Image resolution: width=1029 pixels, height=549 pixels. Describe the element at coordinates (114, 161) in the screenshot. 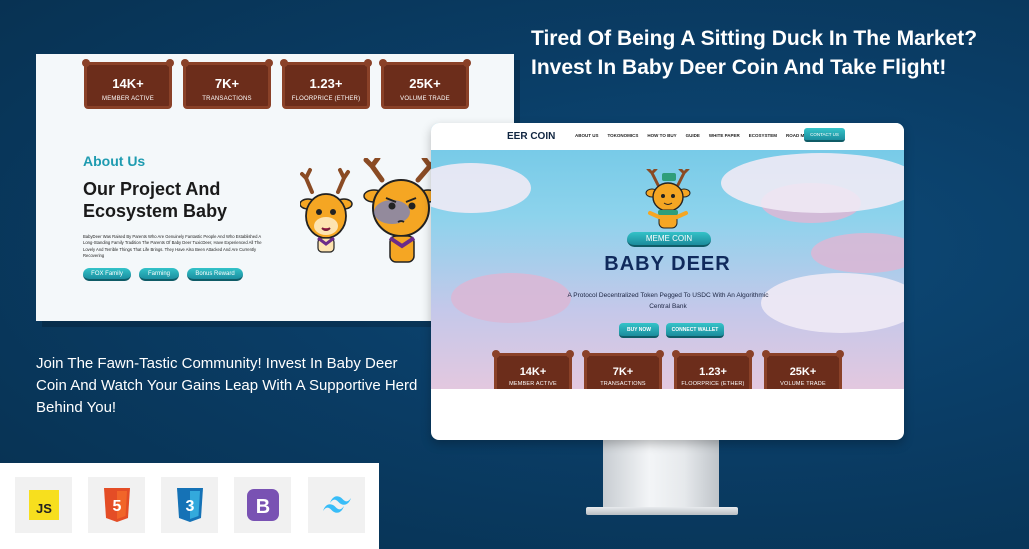

I see `about-tag: About Us` at that location.